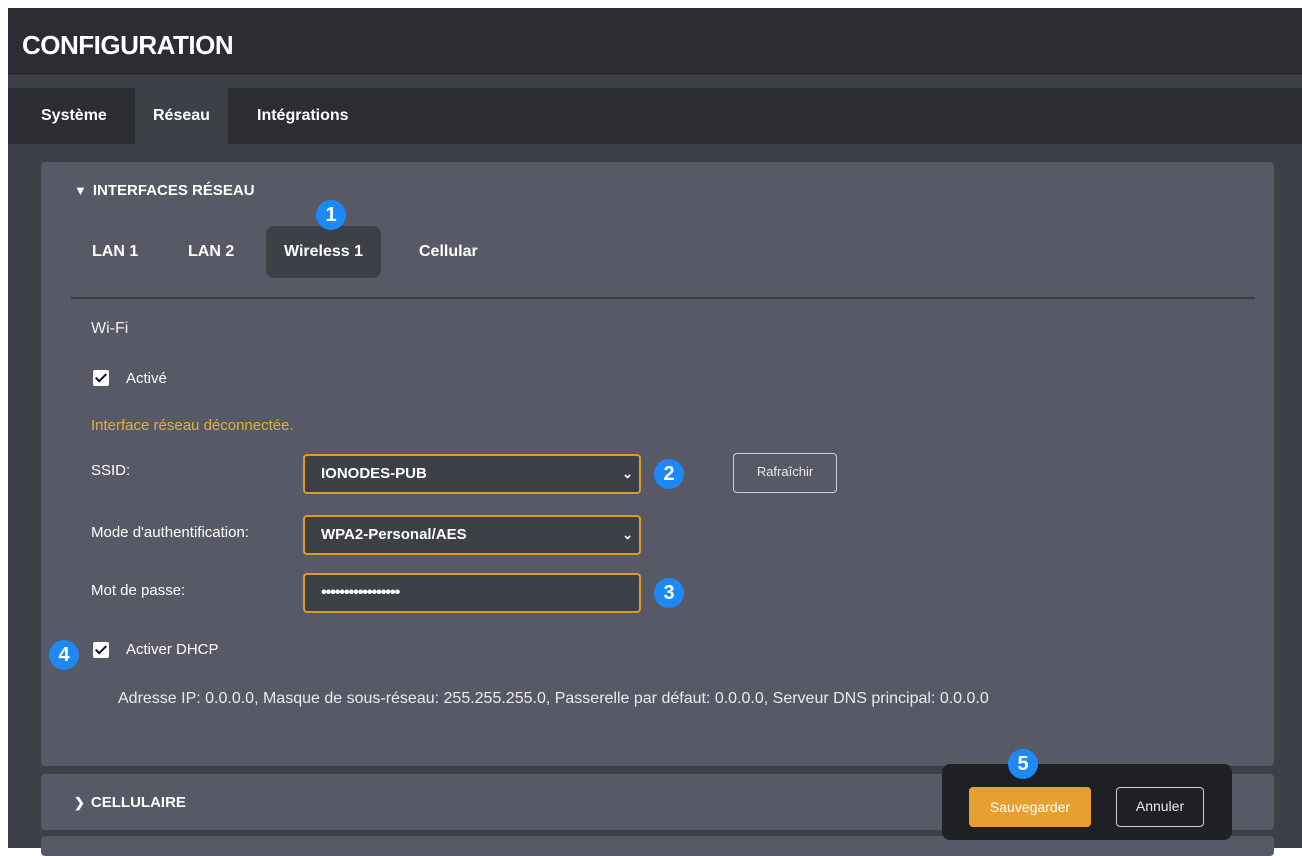 The width and height of the screenshot is (1302, 856). Describe the element at coordinates (1023, 764) in the screenshot. I see `callout-badge-5: 5` at that location.